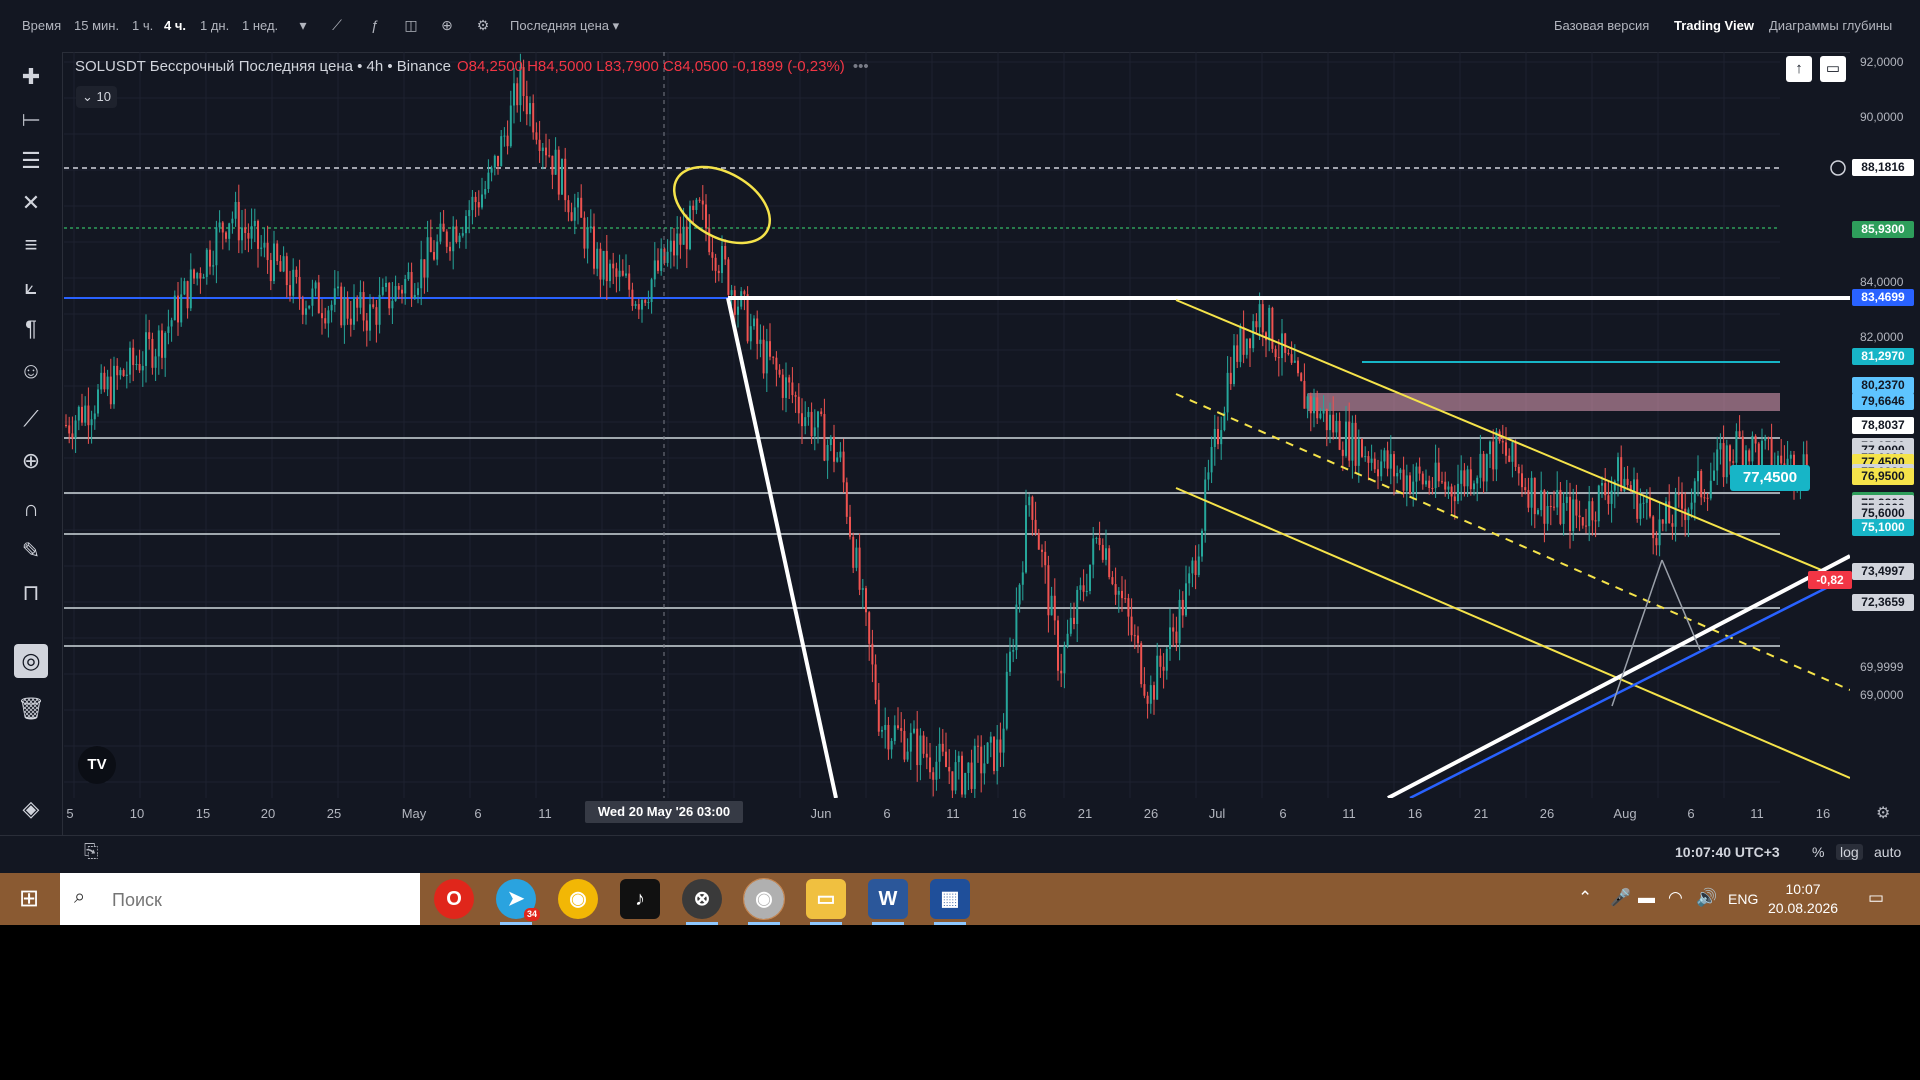 Image resolution: width=1920 pixels, height=1080 pixels. Describe the element at coordinates (1770, 478) in the screenshot. I see `floating-price-label: 77,4500` at that location.